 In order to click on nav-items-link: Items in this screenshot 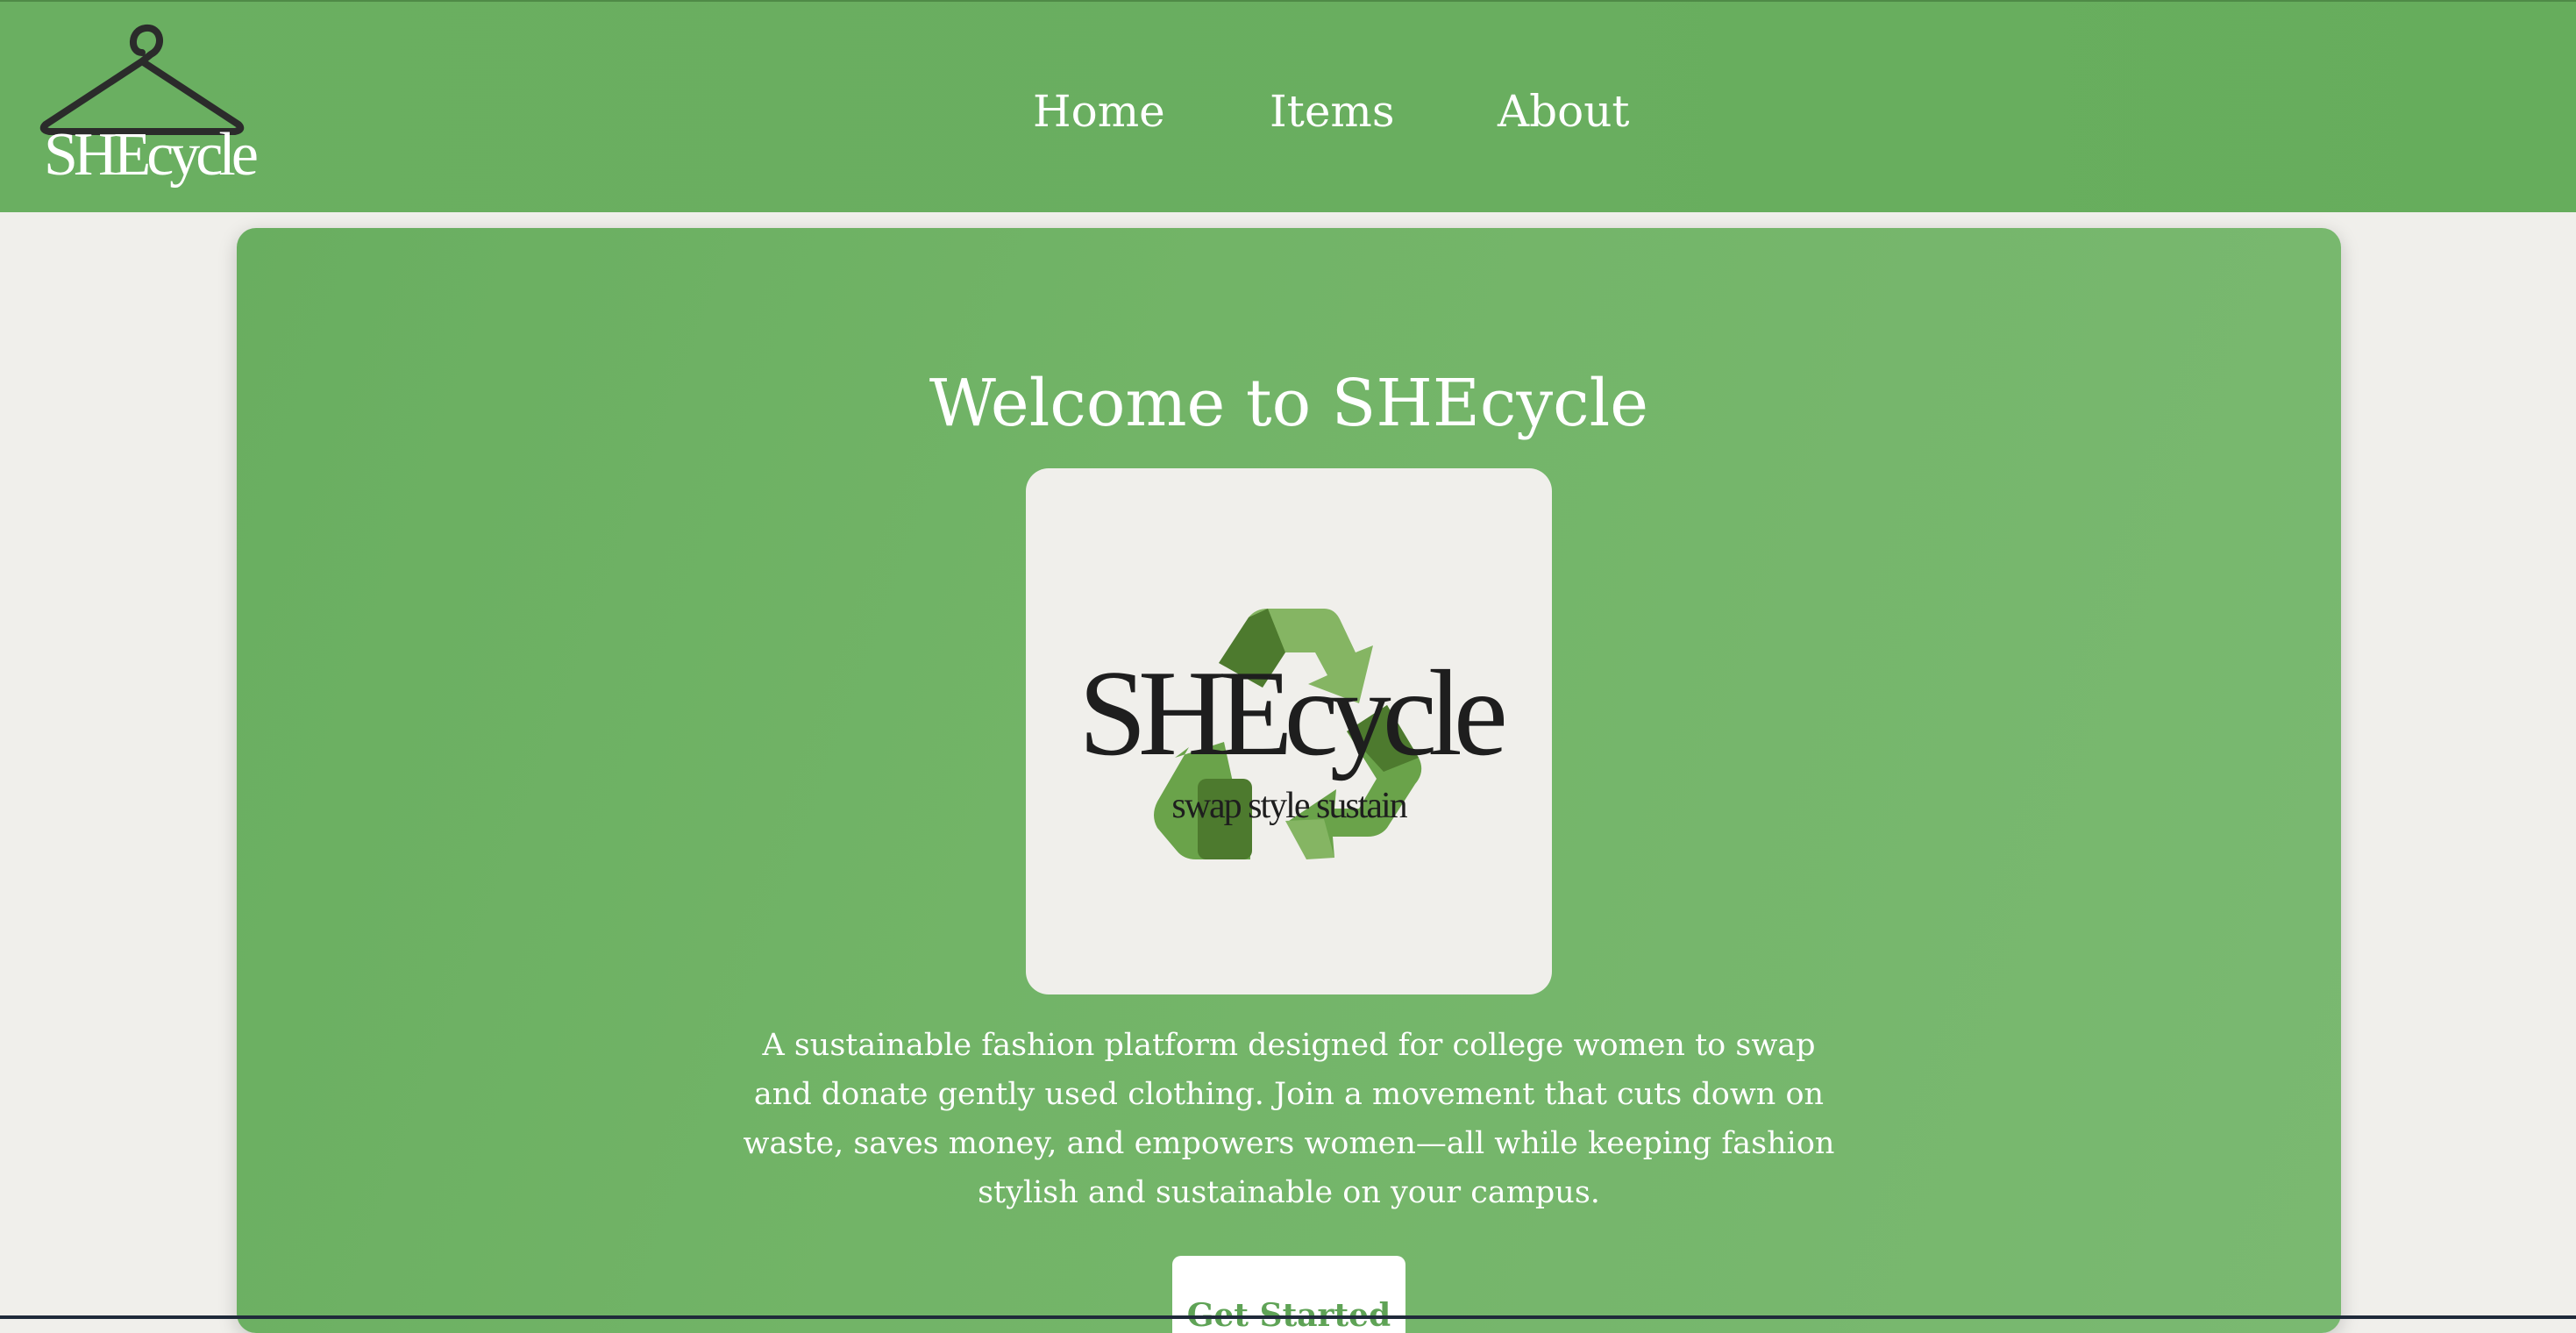, I will do `click(1332, 112)`.